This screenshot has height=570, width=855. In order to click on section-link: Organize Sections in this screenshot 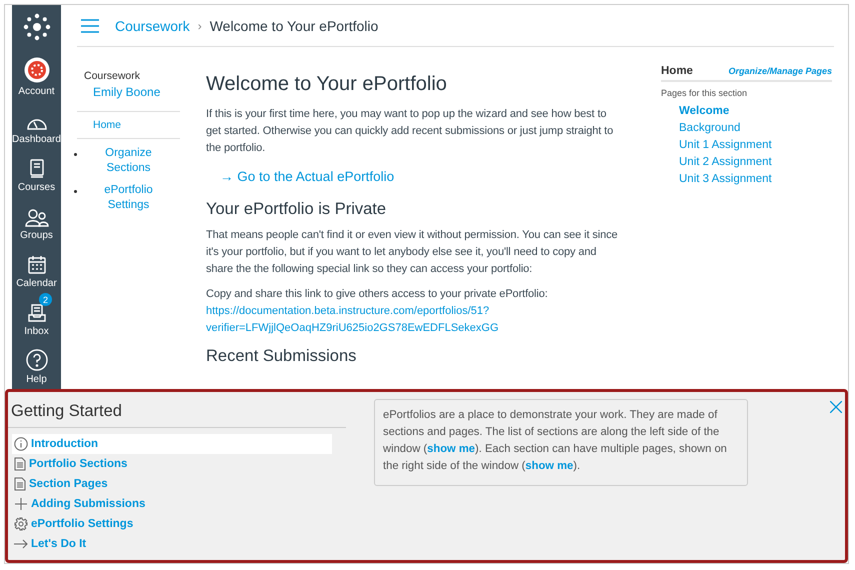, I will do `click(128, 157)`.